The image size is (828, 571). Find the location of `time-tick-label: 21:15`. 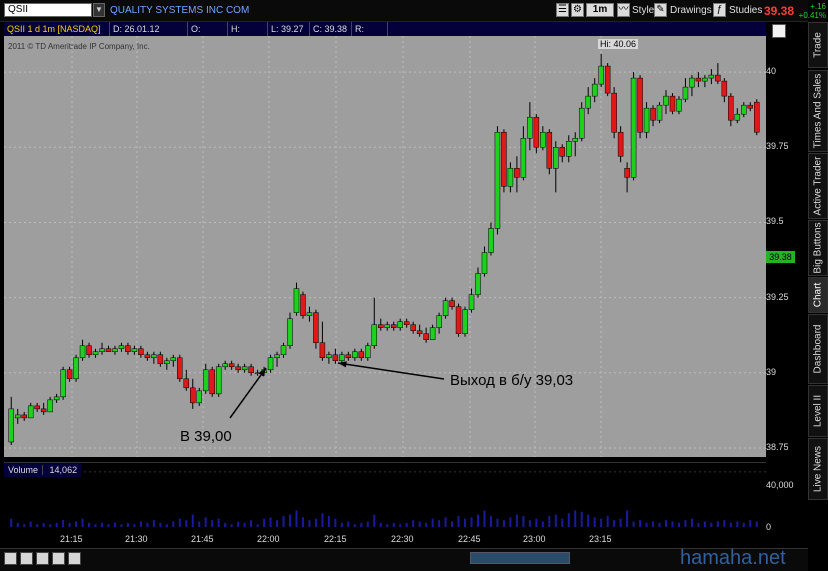

time-tick-label: 21:15 is located at coordinates (71, 539).